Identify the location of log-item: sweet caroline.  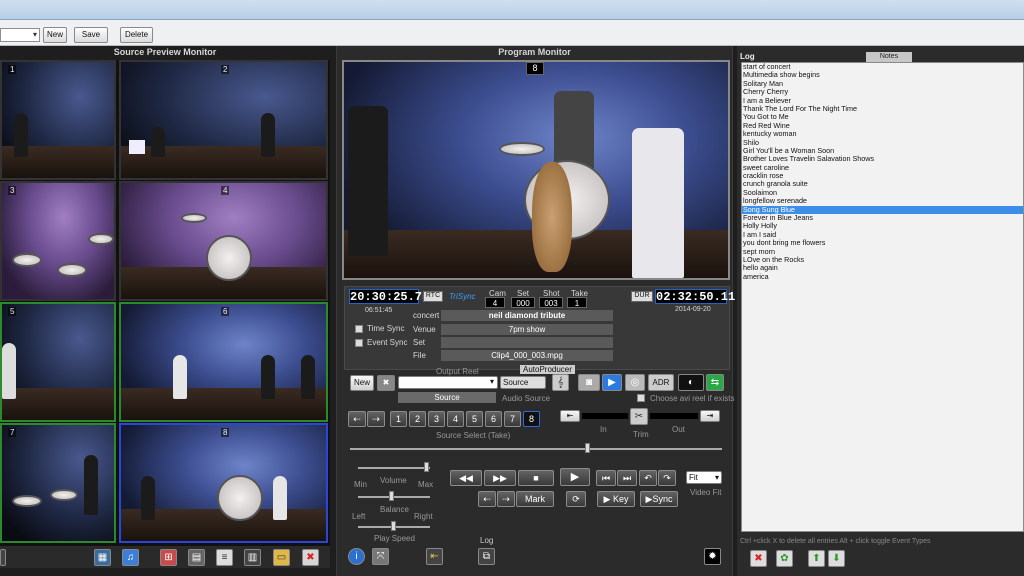
(882, 167).